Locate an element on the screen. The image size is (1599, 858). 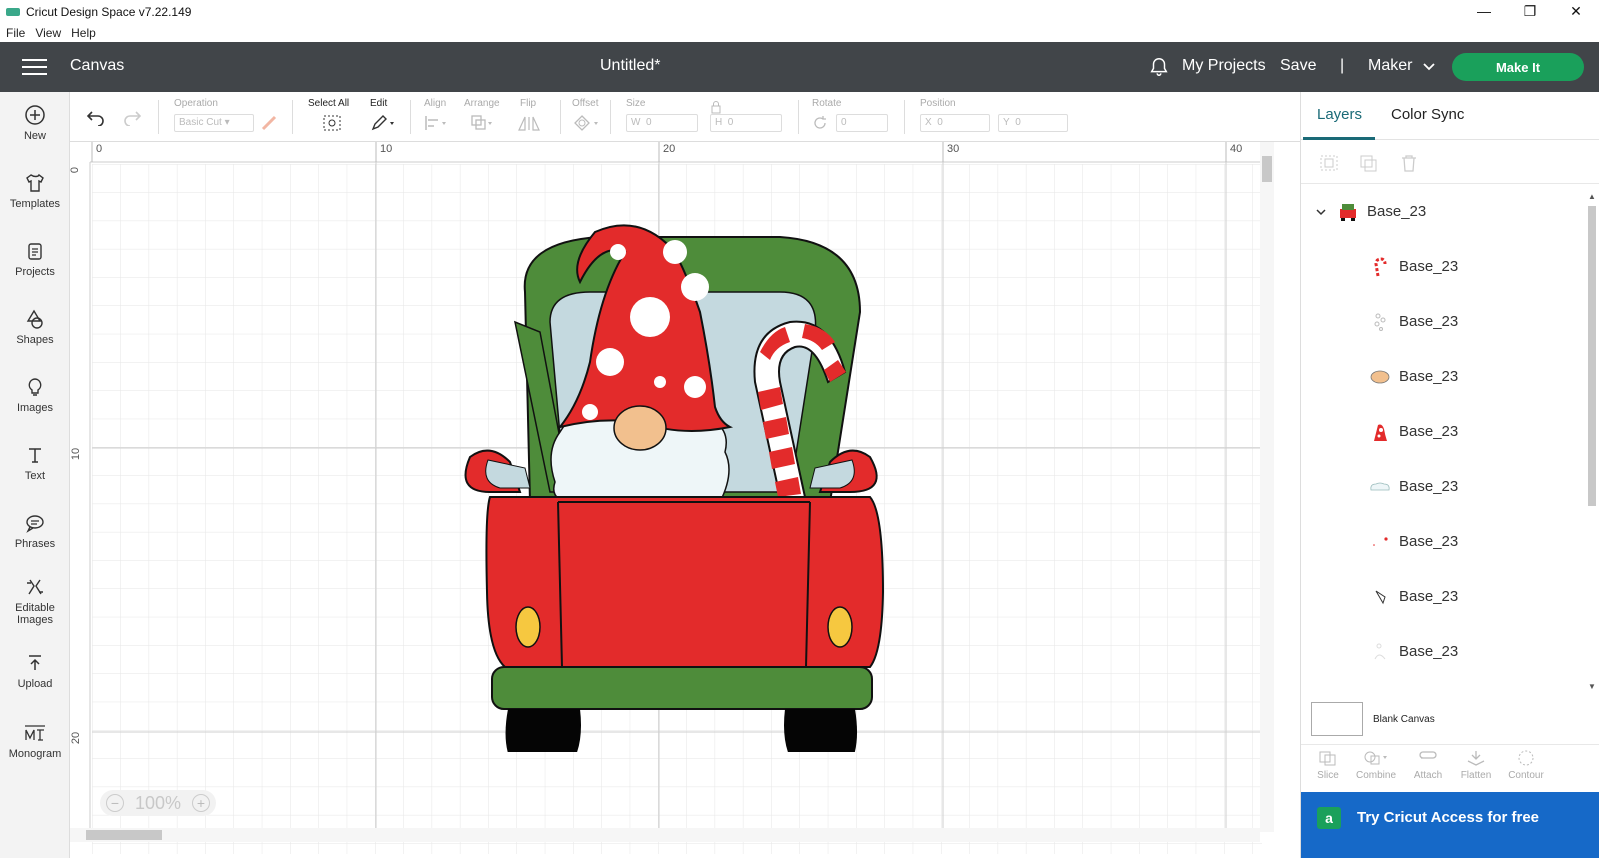
width-field: W 0 is located at coordinates (662, 123).